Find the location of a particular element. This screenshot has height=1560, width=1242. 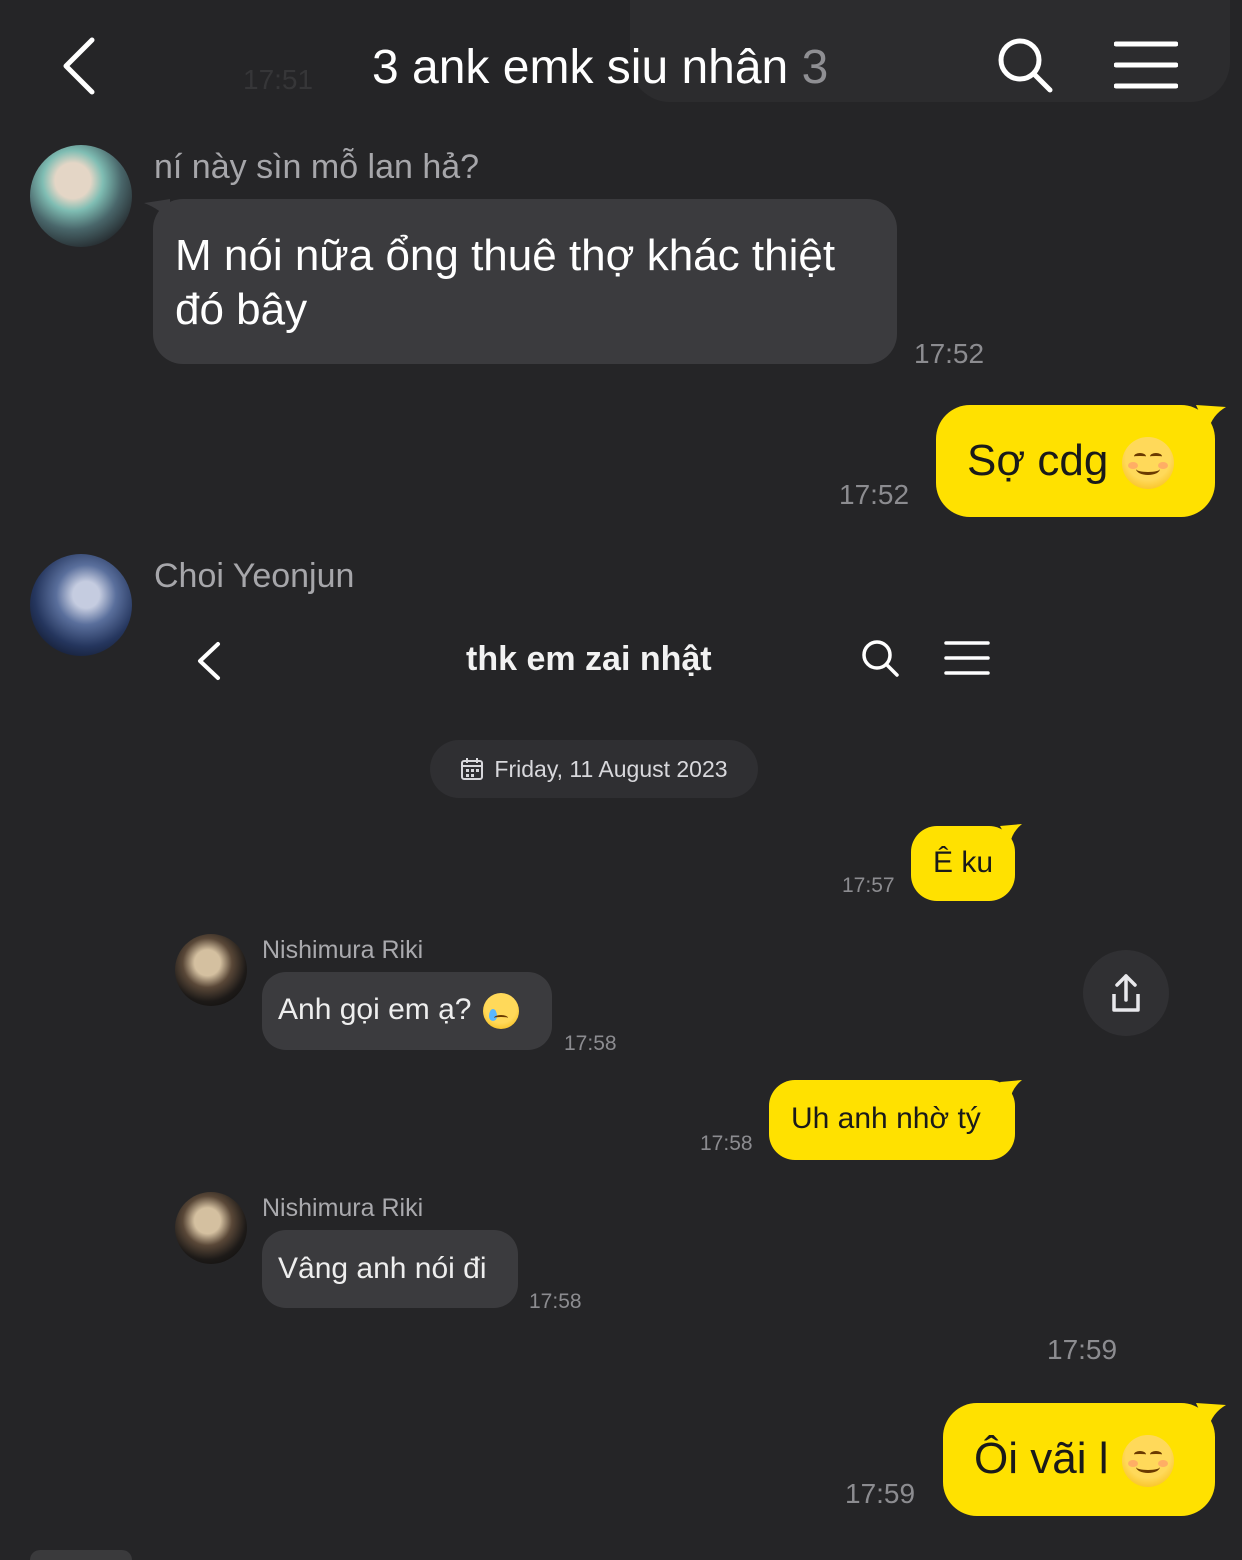

back-button is located at coordinates (81, 66).